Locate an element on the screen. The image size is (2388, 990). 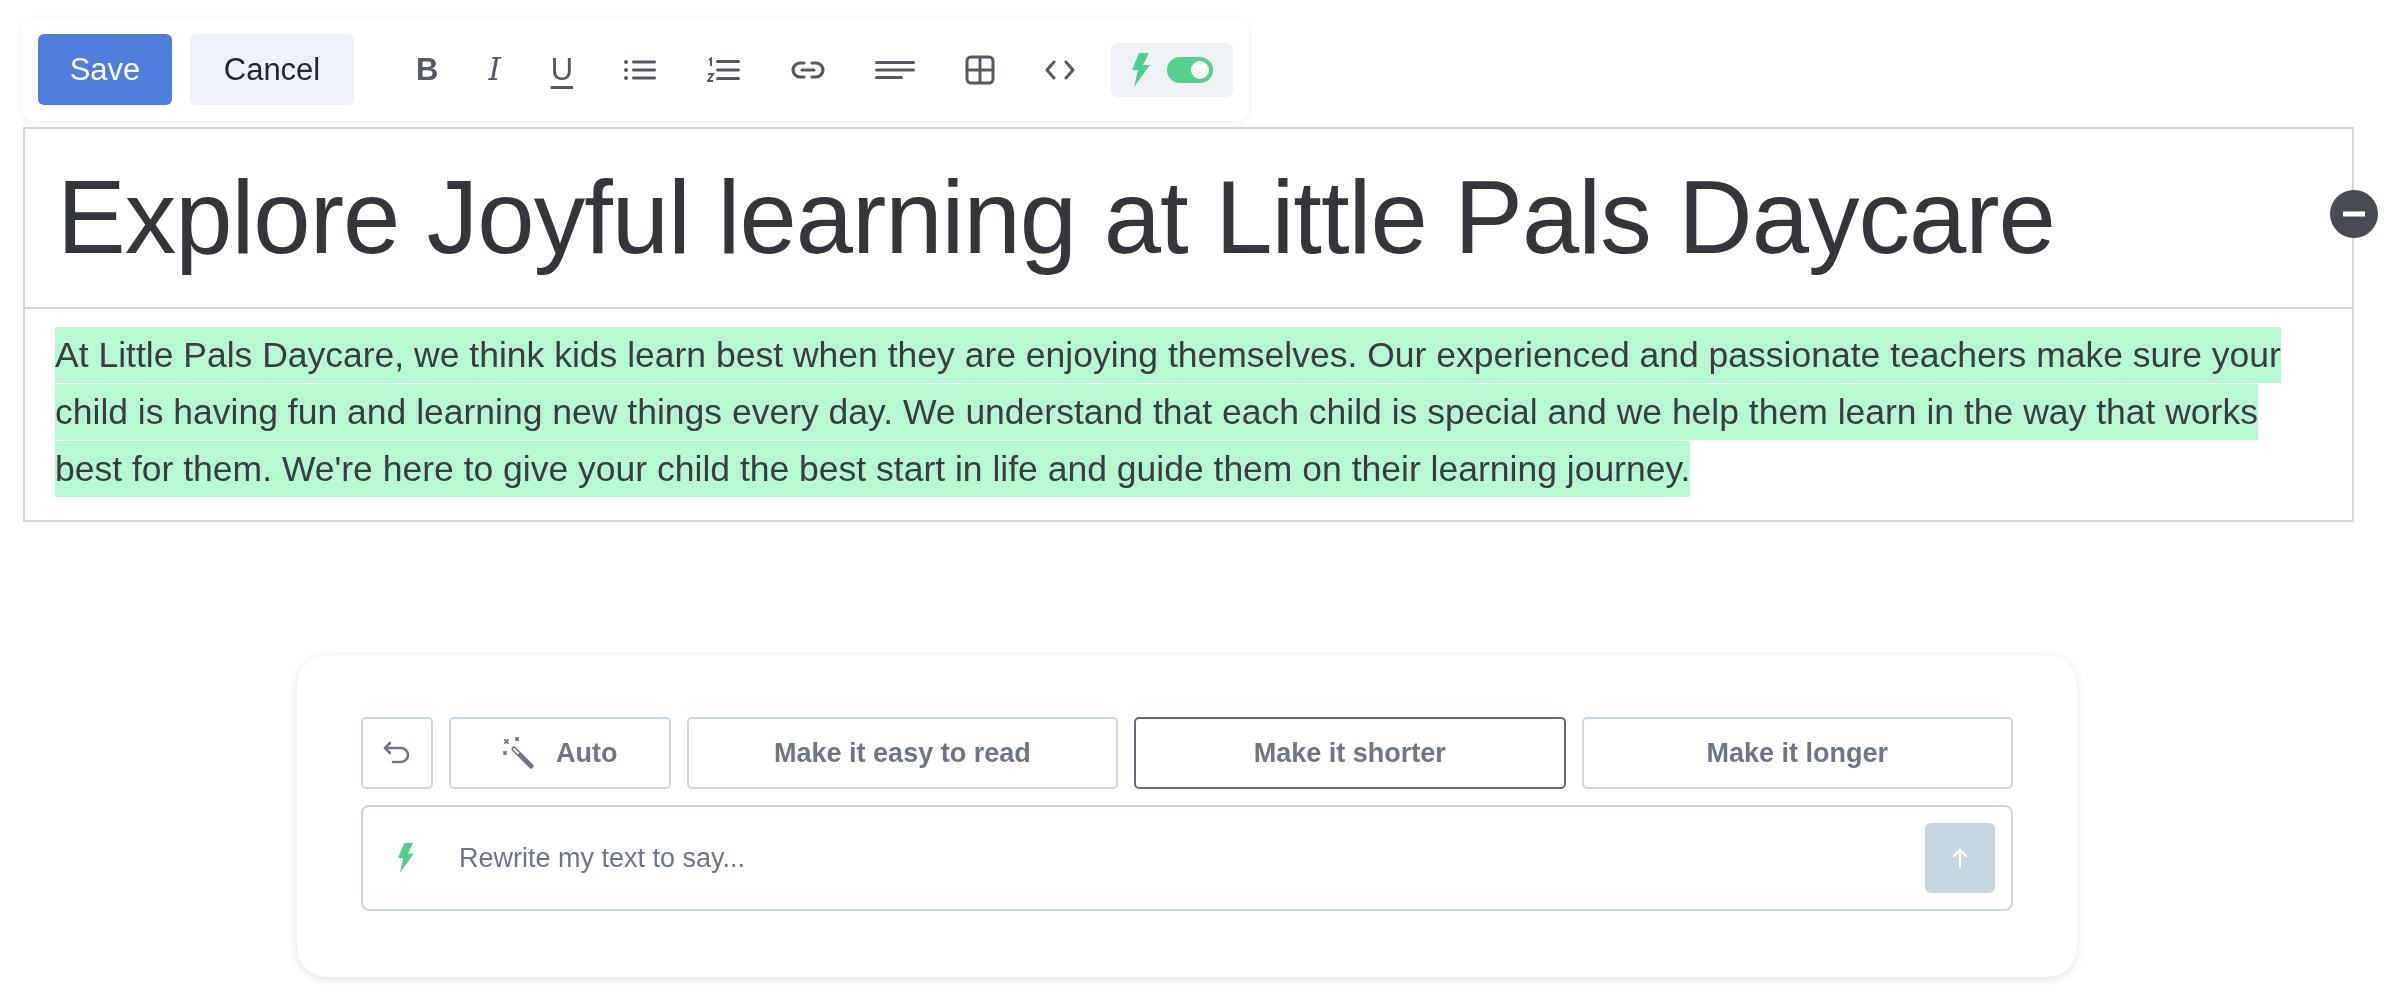
remove-icon is located at coordinates (2354, 214).